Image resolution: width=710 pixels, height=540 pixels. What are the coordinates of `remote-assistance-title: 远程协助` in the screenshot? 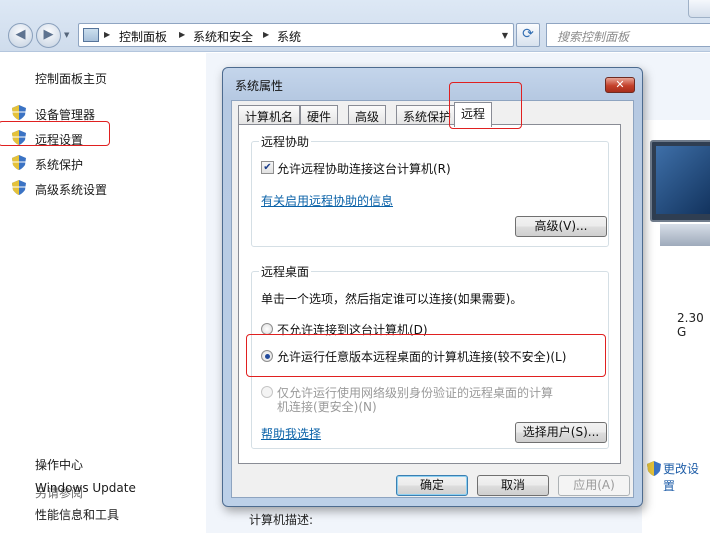 It's located at (285, 141).